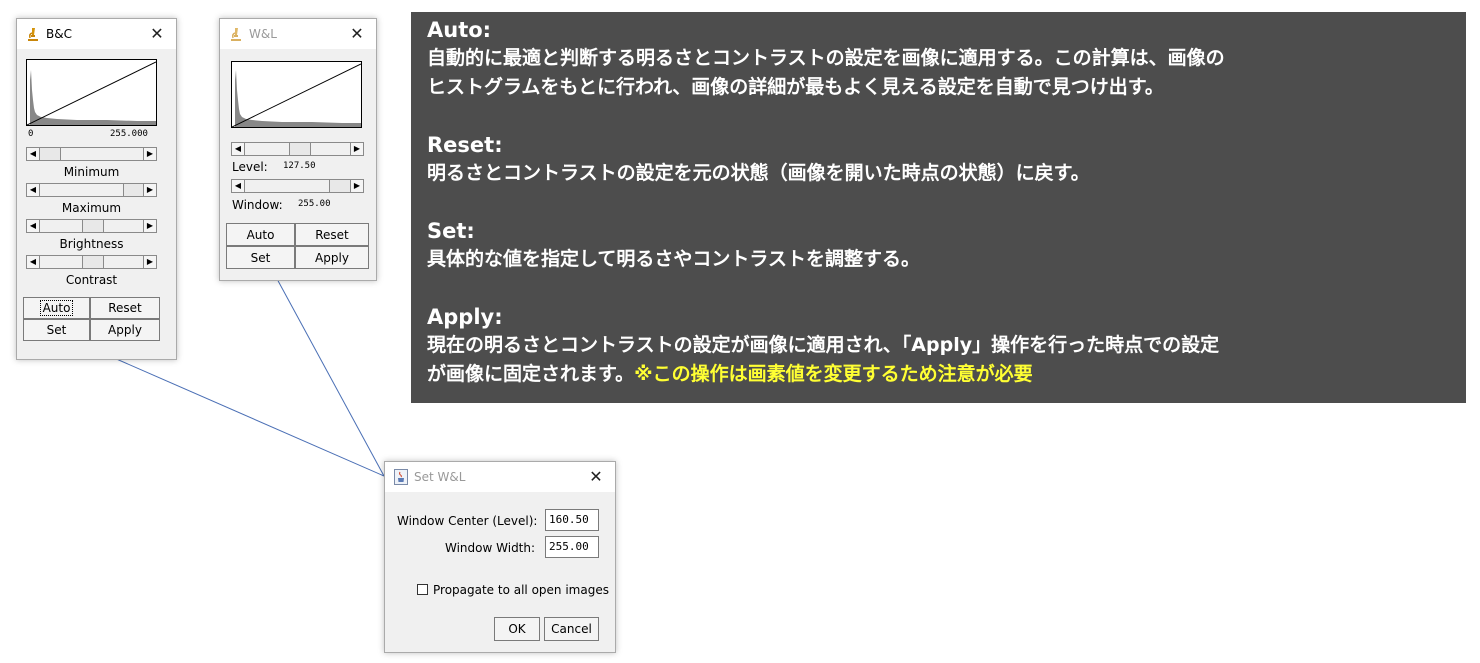  What do you see at coordinates (459, 30) in the screenshot?
I see `auto-title: Auto:` at bounding box center [459, 30].